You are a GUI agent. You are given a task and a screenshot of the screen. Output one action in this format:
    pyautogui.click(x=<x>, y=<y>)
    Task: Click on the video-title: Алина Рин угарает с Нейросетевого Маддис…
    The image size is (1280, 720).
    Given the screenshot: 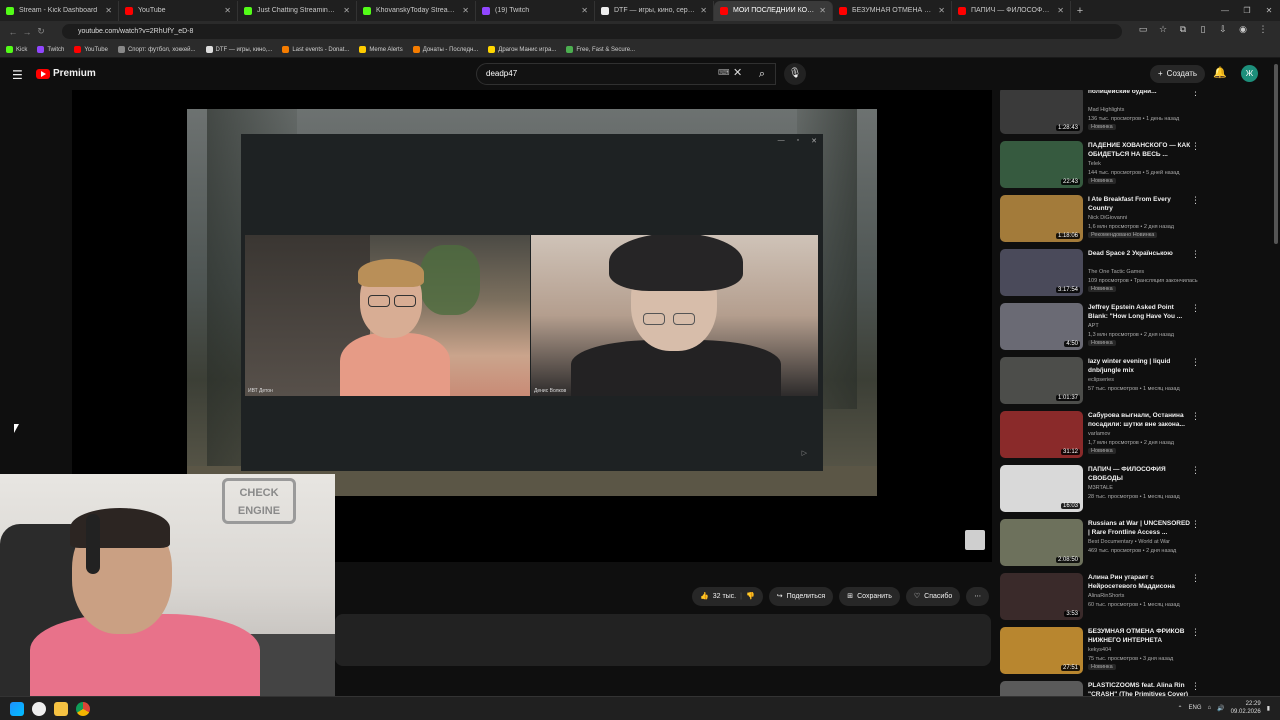 What is the action you would take?
    pyautogui.click(x=1140, y=582)
    